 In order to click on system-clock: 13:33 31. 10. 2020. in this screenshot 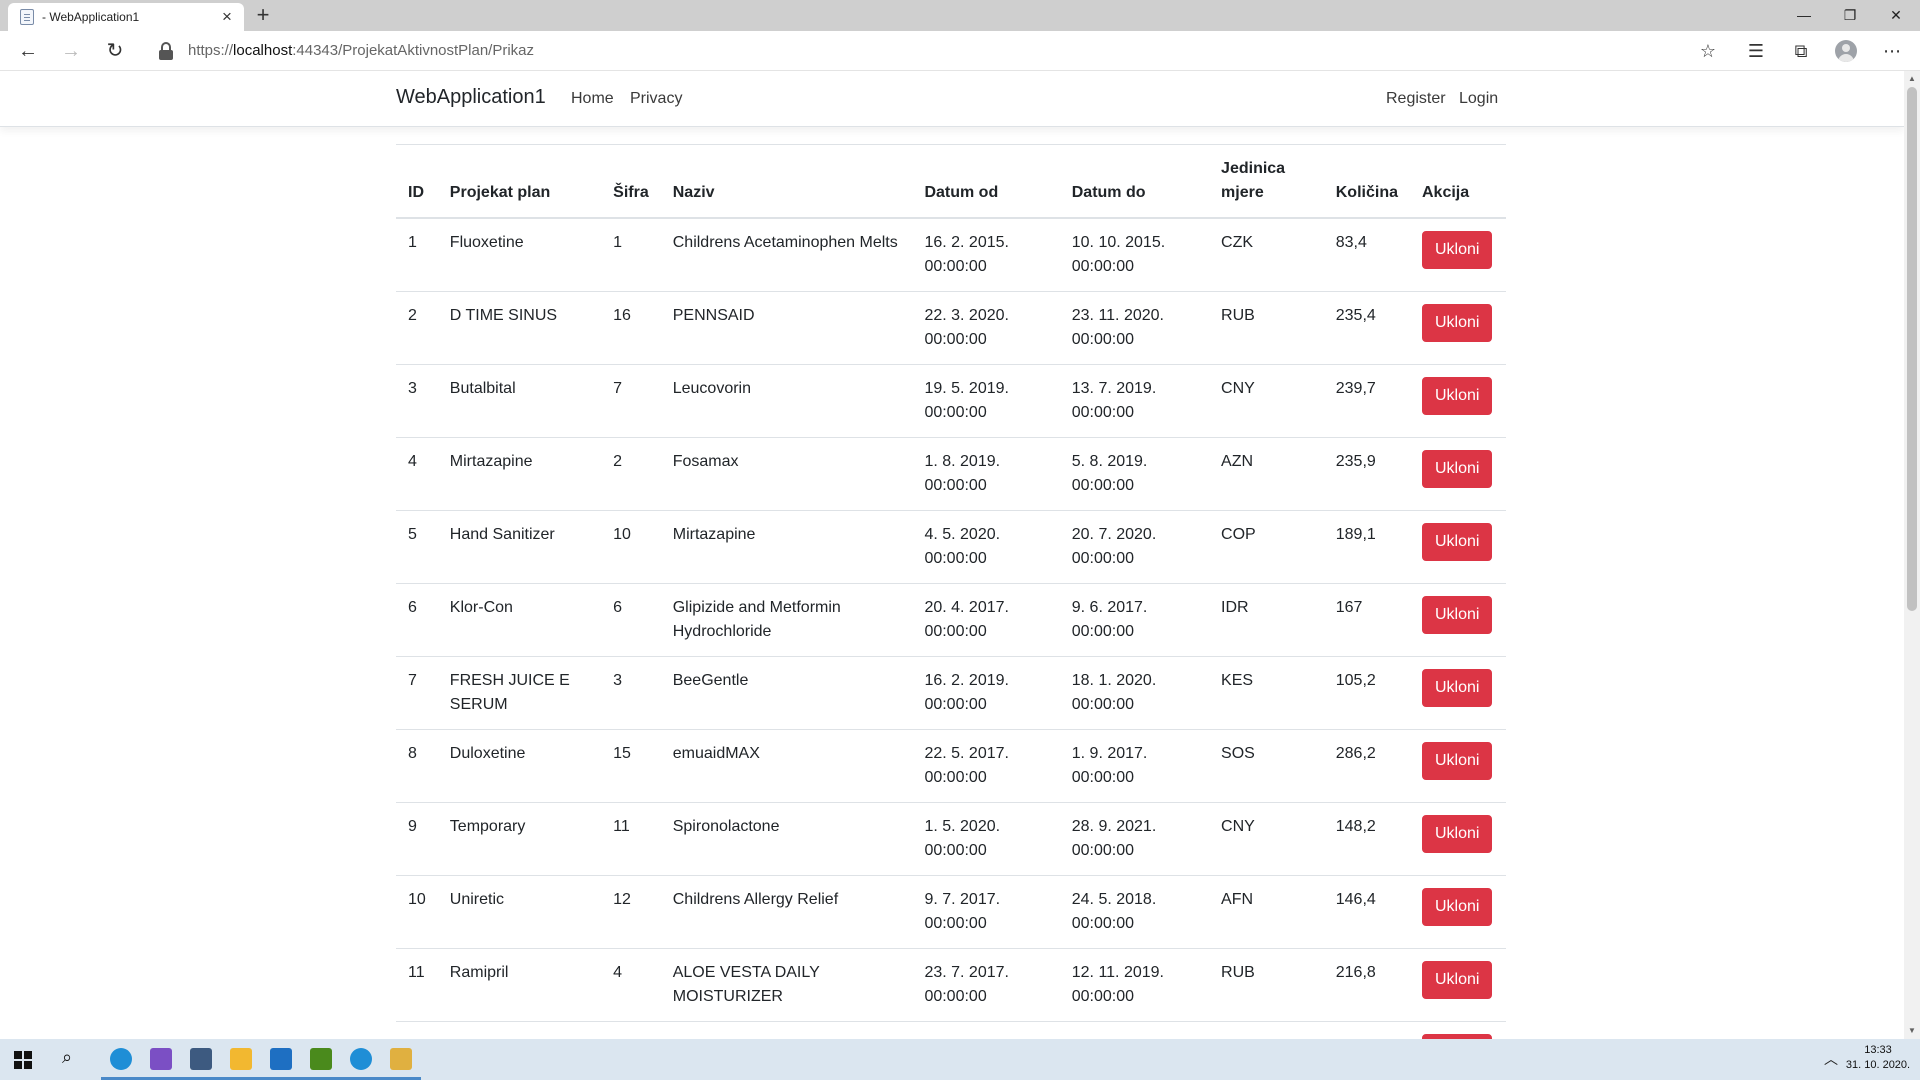, I will do `click(1878, 1058)`.